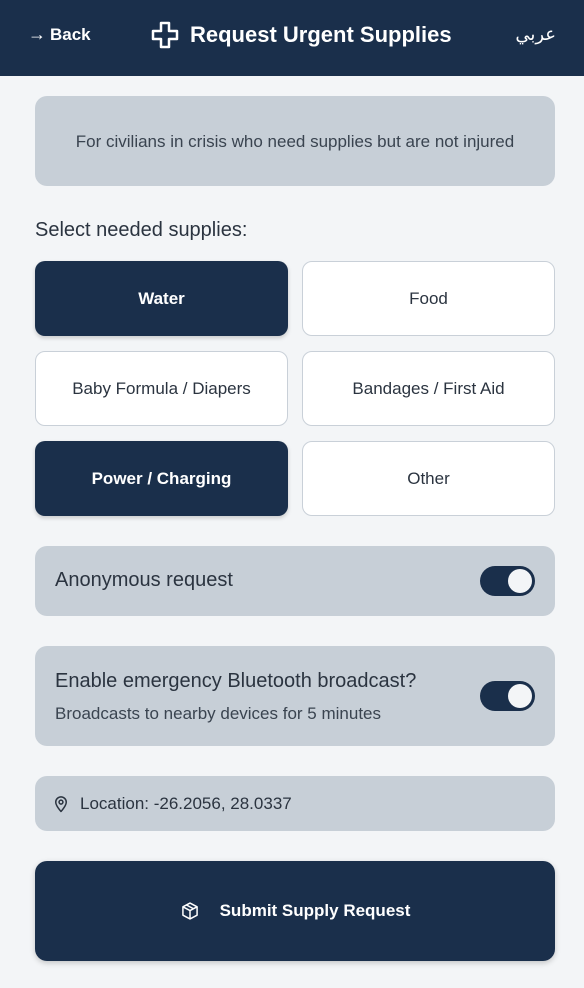  What do you see at coordinates (70, 34) in the screenshot?
I see `back-label: Back` at bounding box center [70, 34].